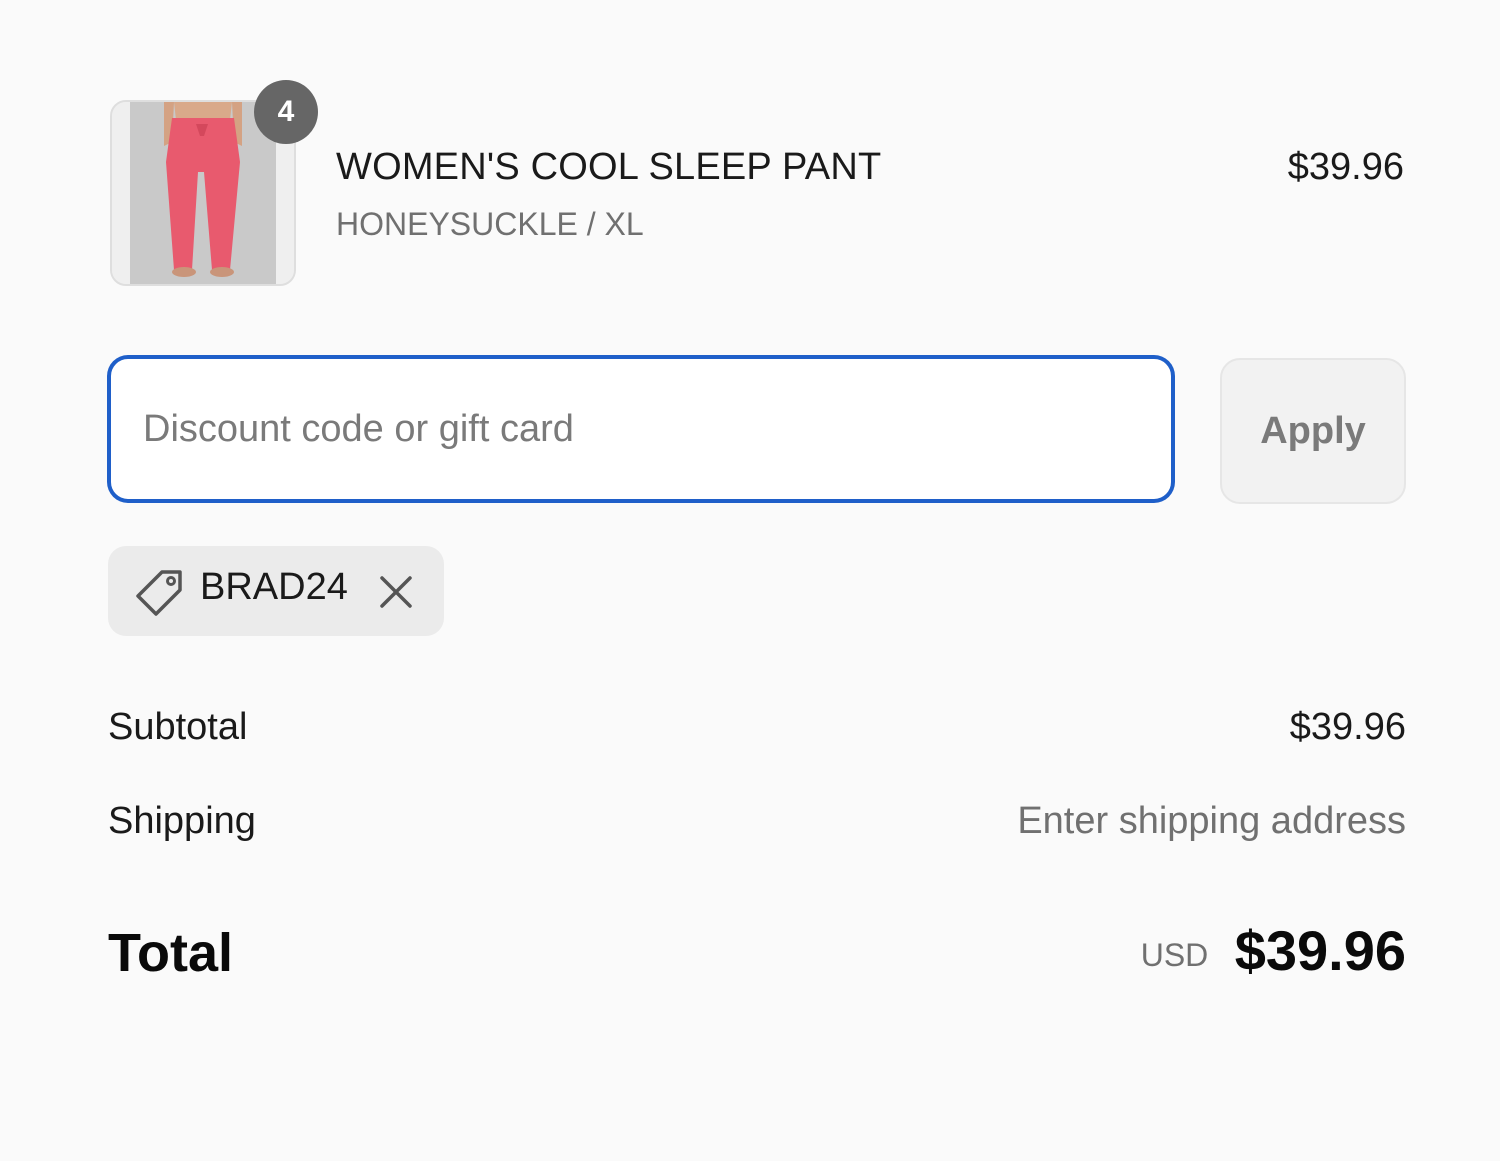 The height and width of the screenshot is (1161, 1500). I want to click on close-icon, so click(396, 592).